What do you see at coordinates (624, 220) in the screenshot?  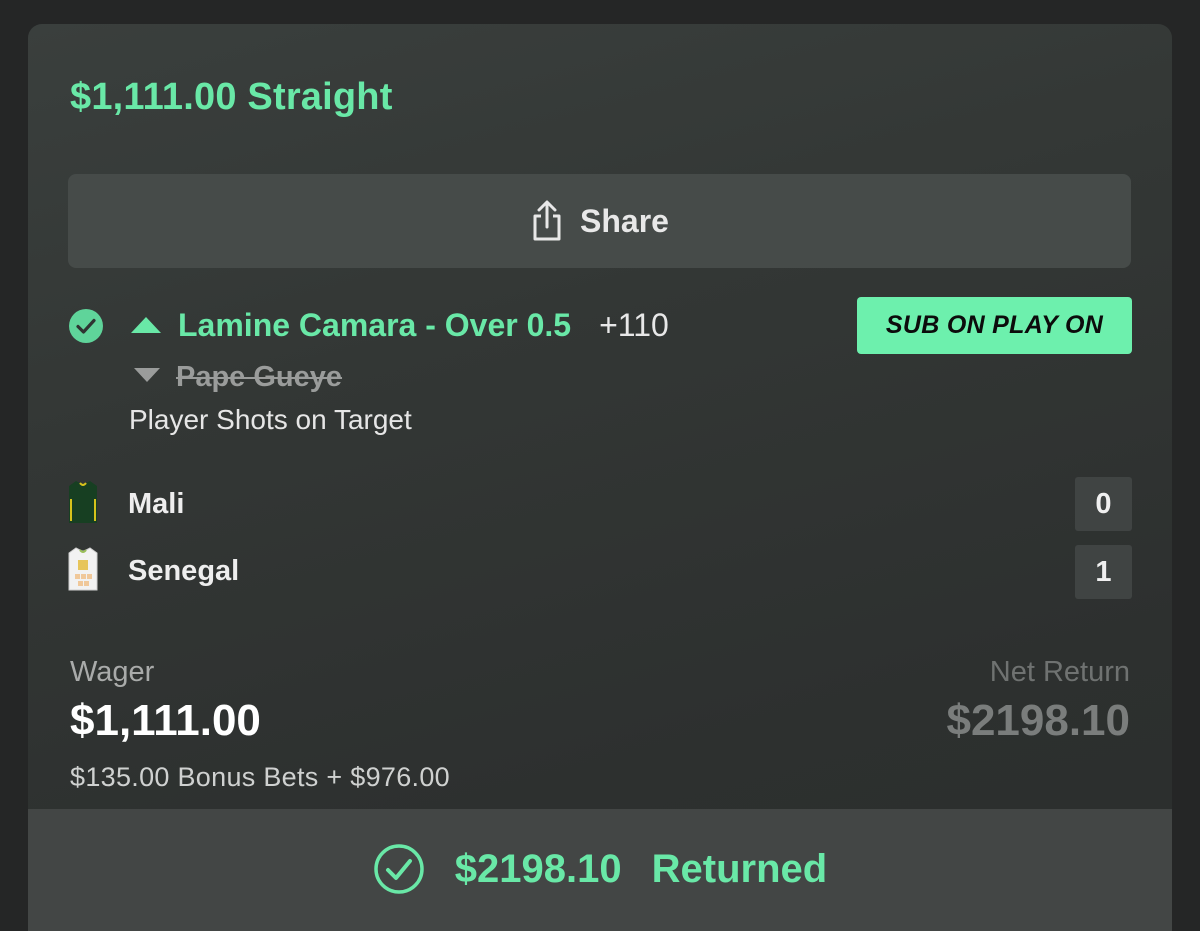 I see `share-label: Share` at bounding box center [624, 220].